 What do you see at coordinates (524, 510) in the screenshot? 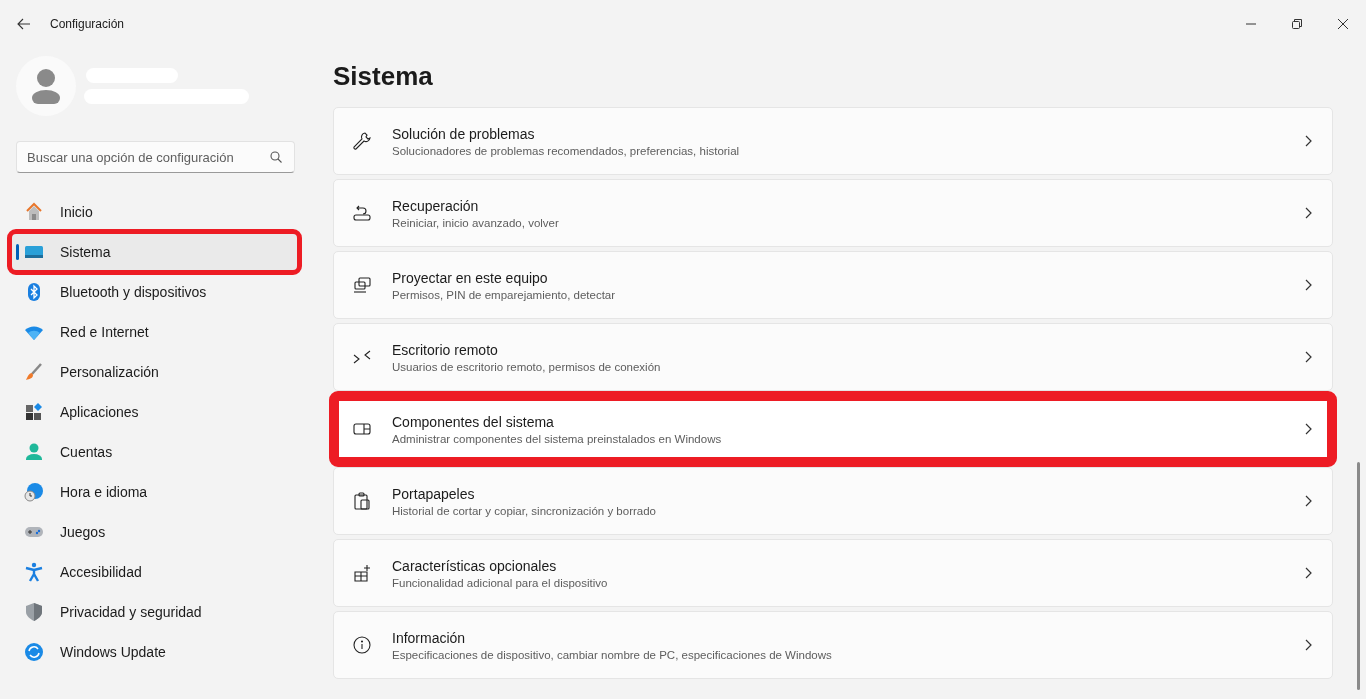
I see `setting-description: Historial de cortar y copiar, sincronización y borrado` at bounding box center [524, 510].